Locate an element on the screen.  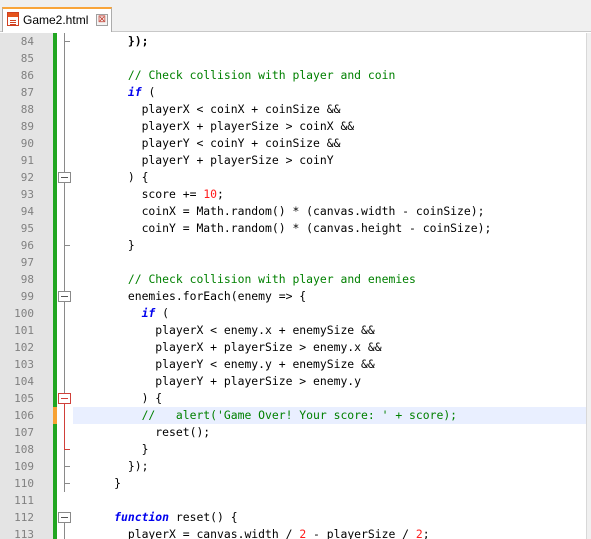
code-token: playerY < enemy.y + enemySize && is located at coordinates (224, 364).